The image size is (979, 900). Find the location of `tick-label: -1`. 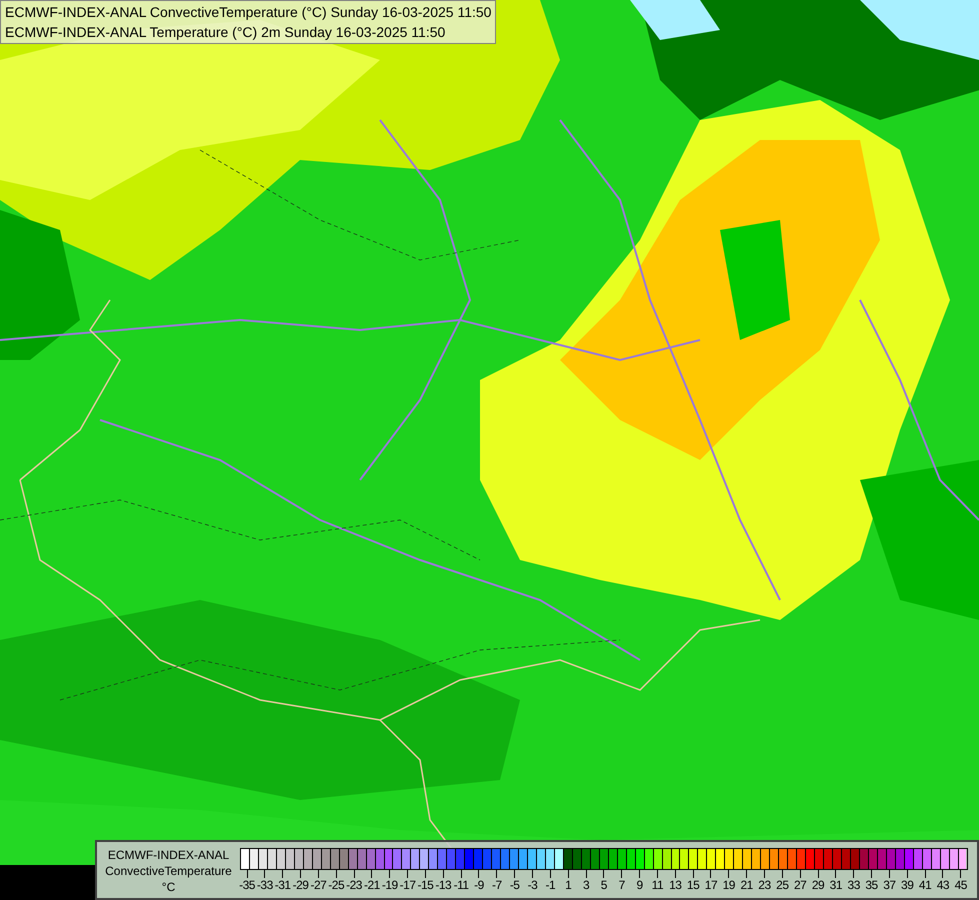

tick-label: -1 is located at coordinates (551, 885).